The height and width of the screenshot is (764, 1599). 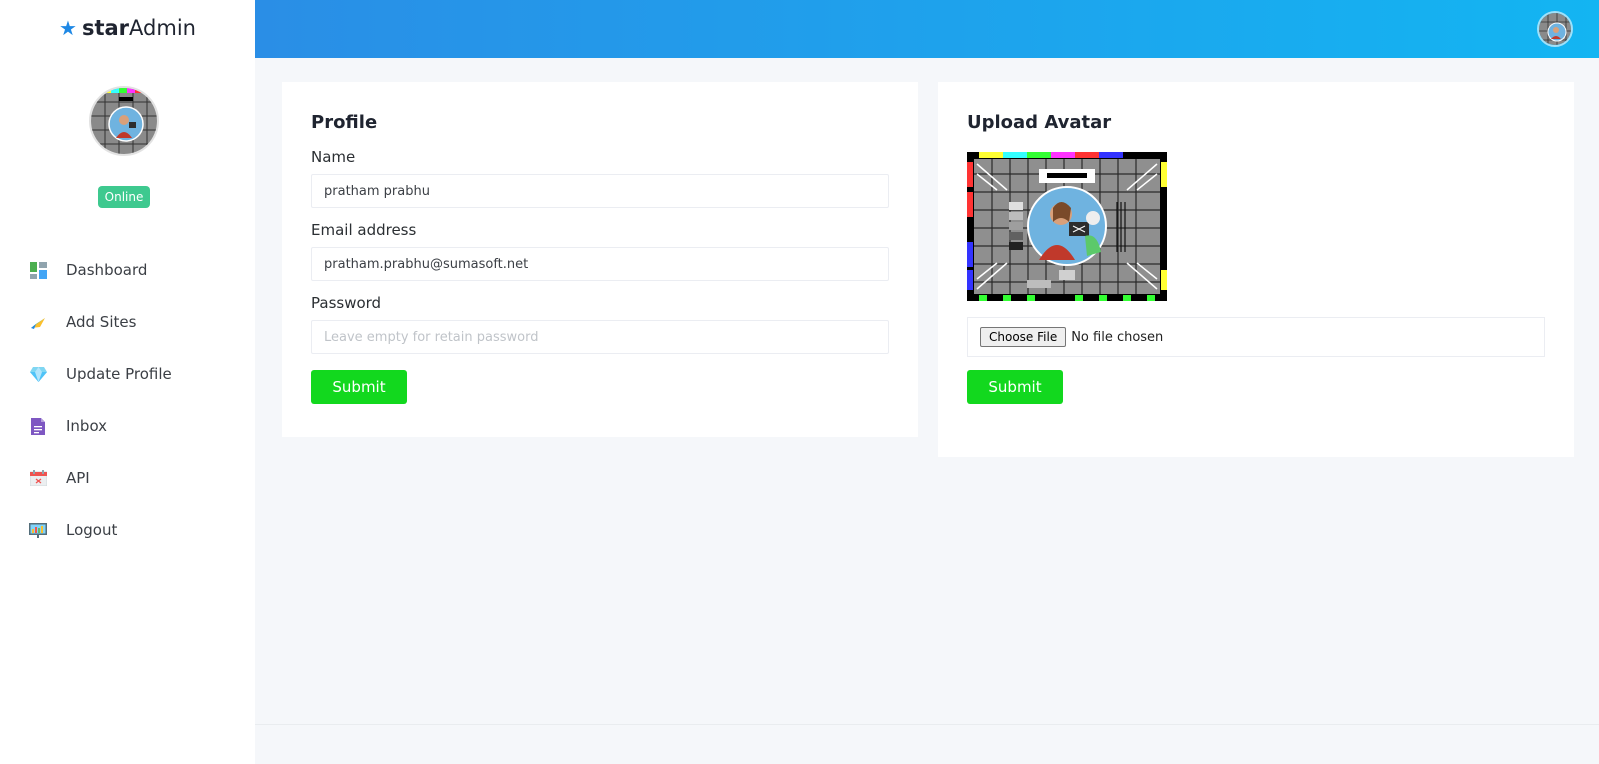 What do you see at coordinates (162, 28) in the screenshot?
I see `brand-name-light: Admin` at bounding box center [162, 28].